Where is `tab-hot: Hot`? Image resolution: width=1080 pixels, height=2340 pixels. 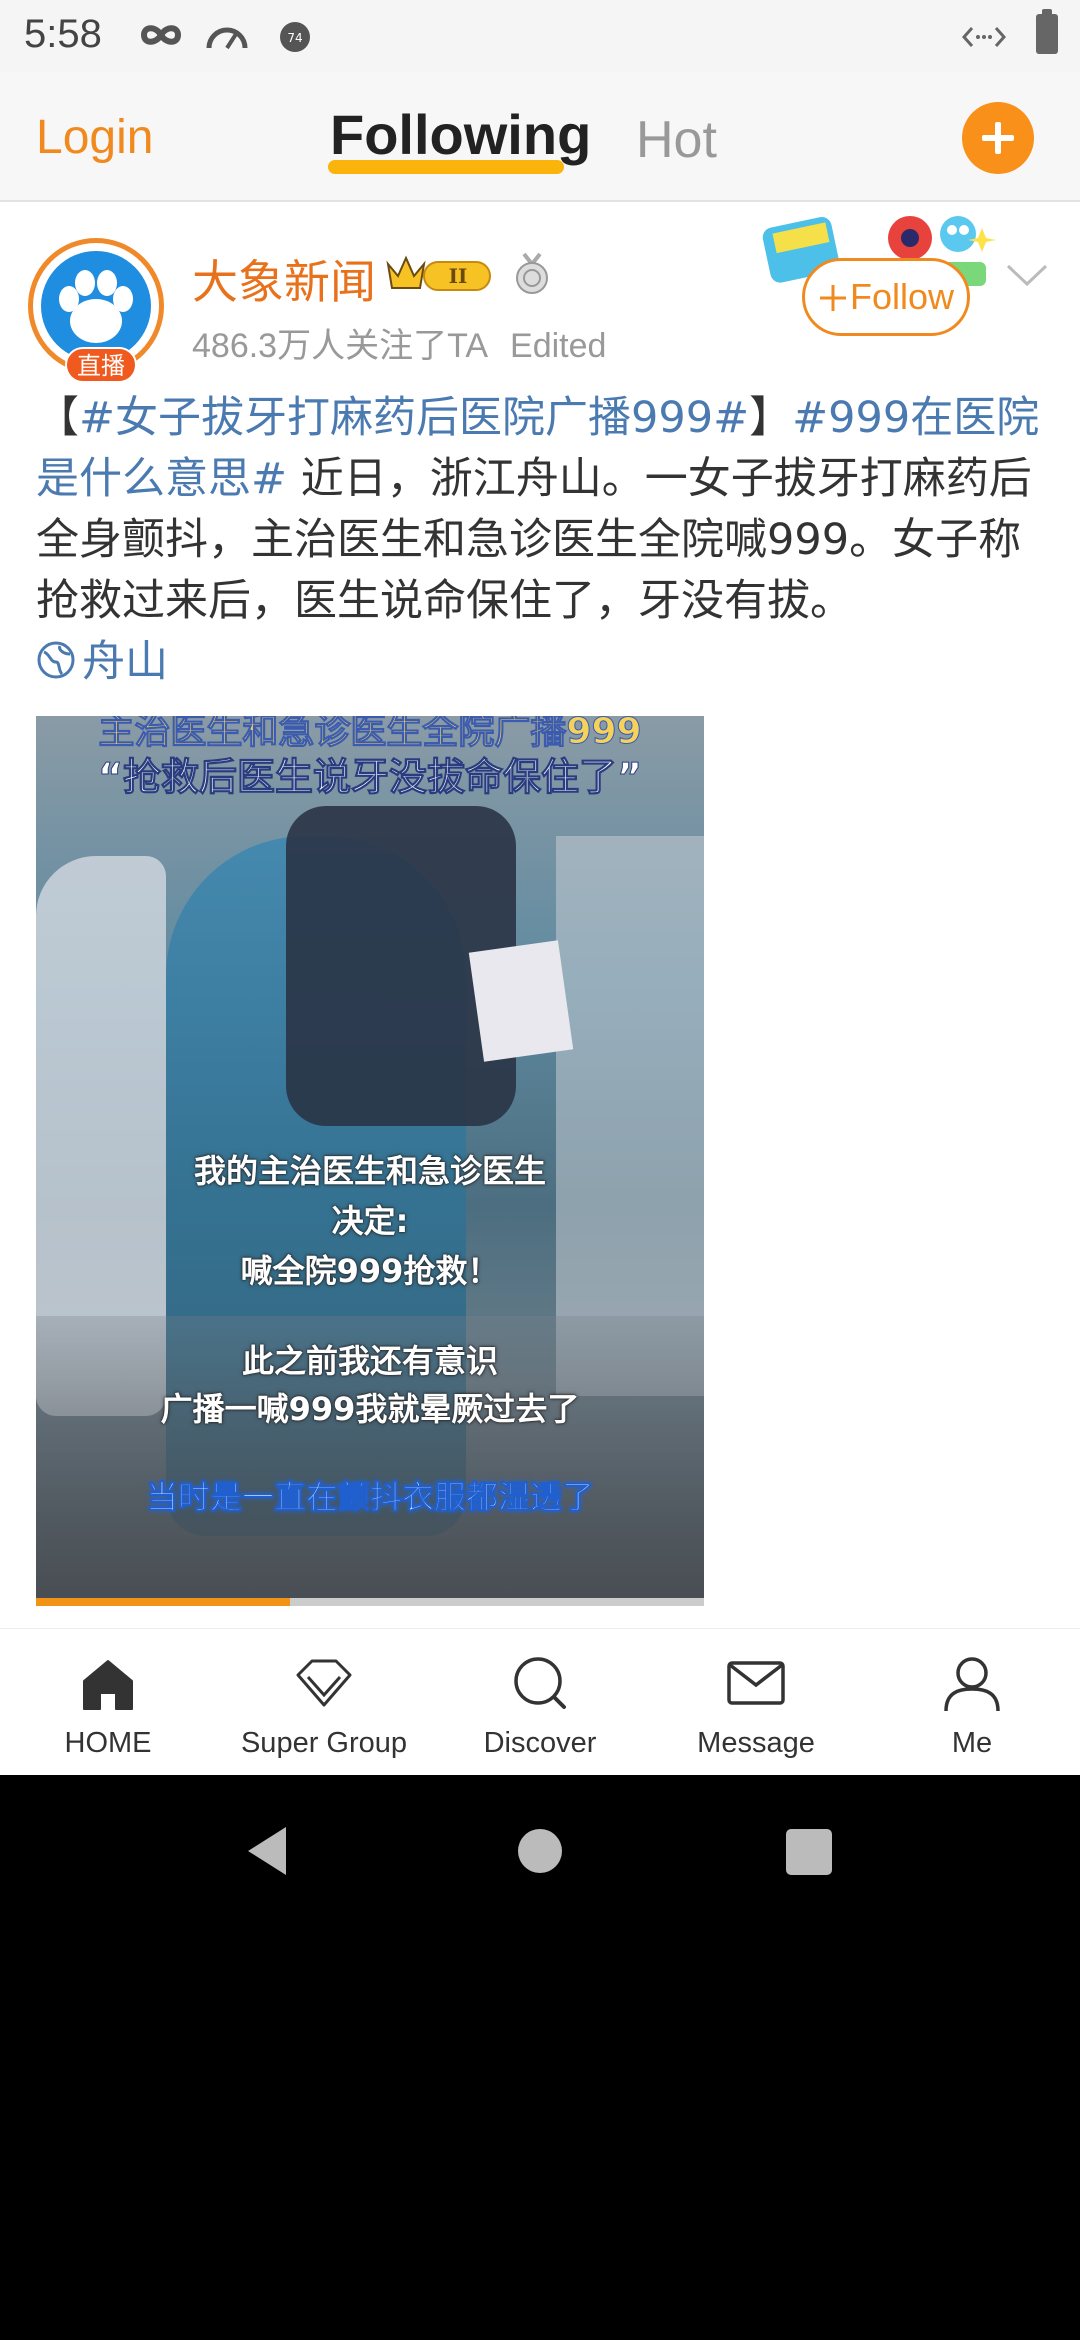 tab-hot: Hot is located at coordinates (676, 140).